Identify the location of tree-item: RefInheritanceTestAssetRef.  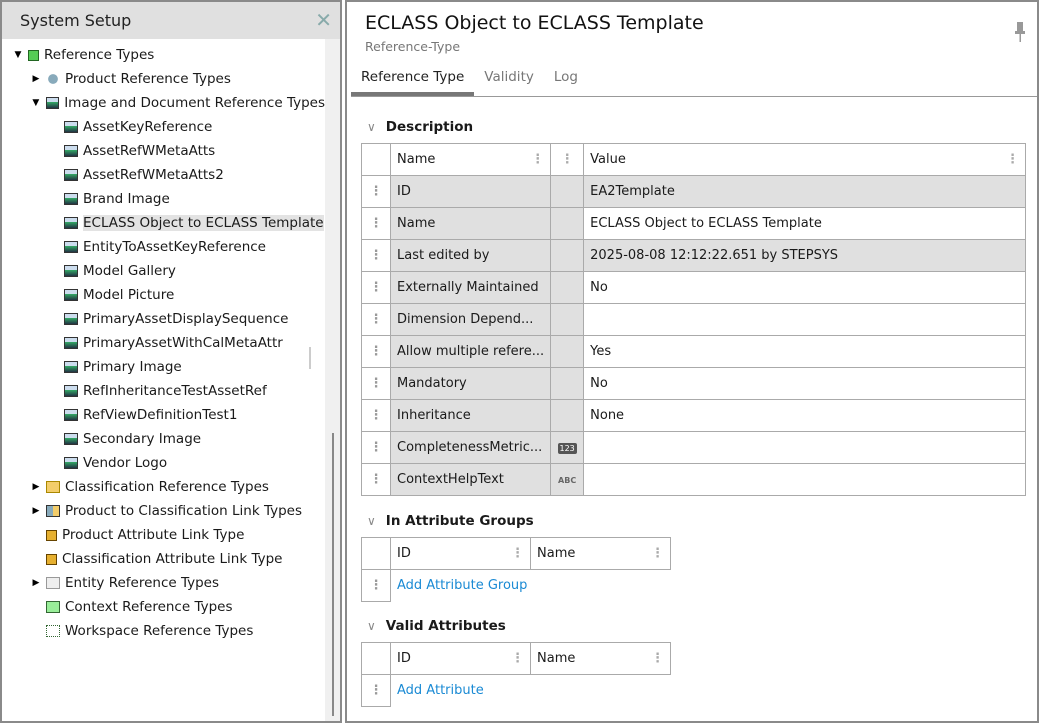
(163, 391).